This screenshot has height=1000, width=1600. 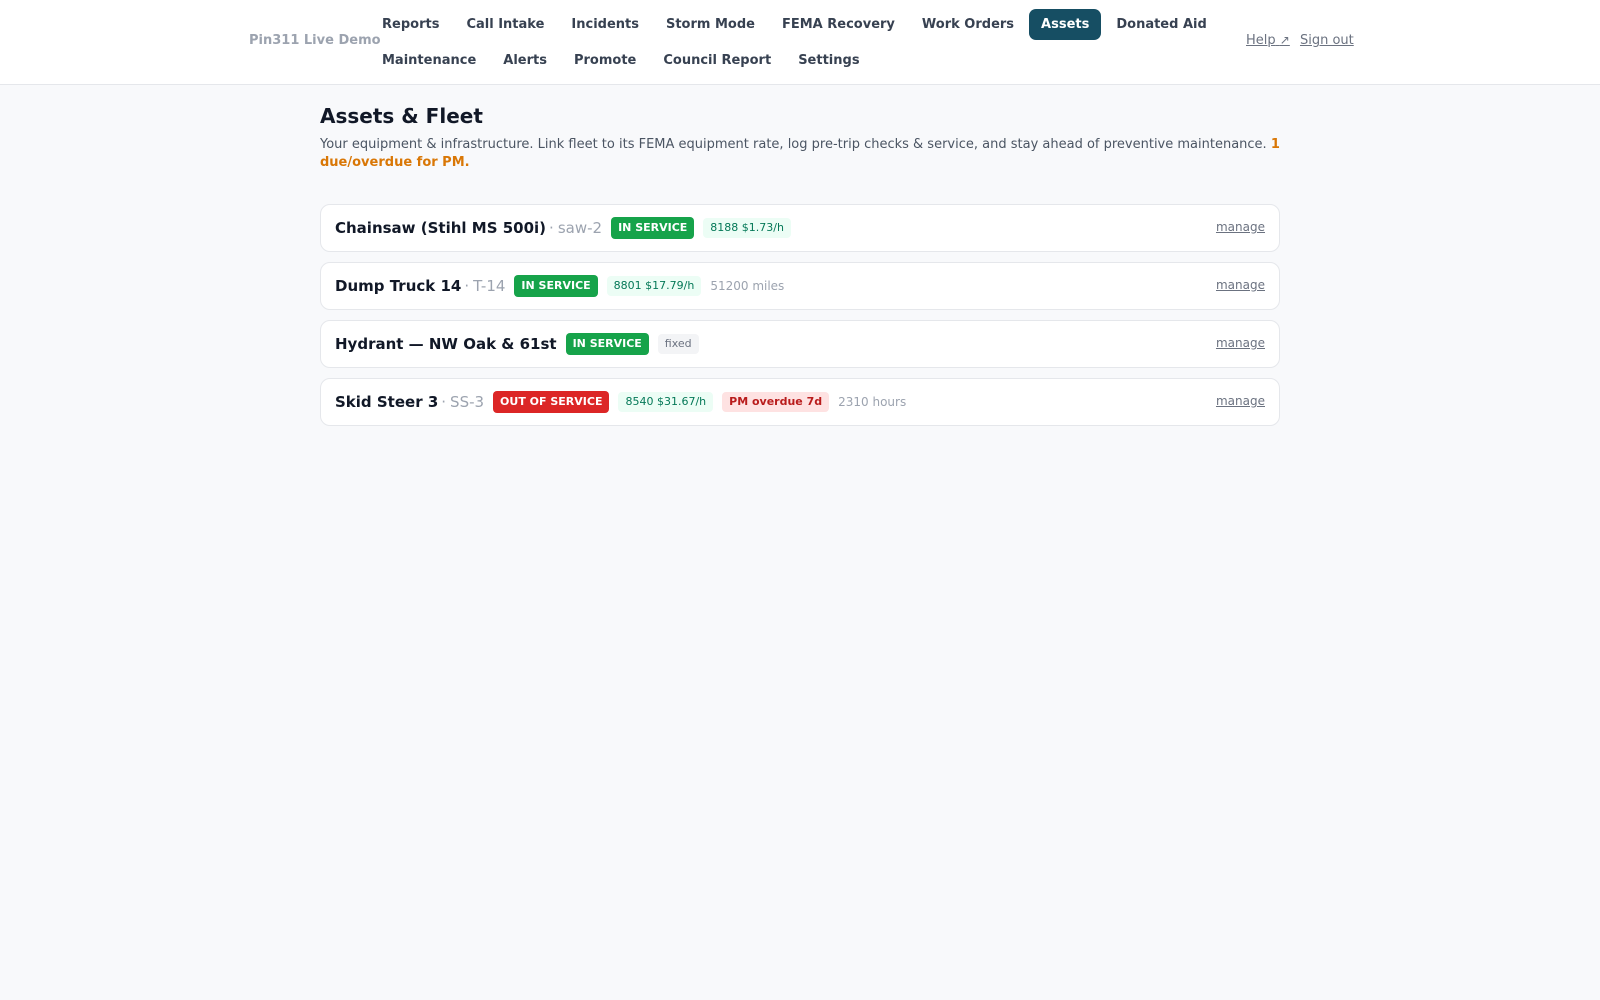 I want to click on nav-item-alerts: Alerts, so click(x=525, y=60).